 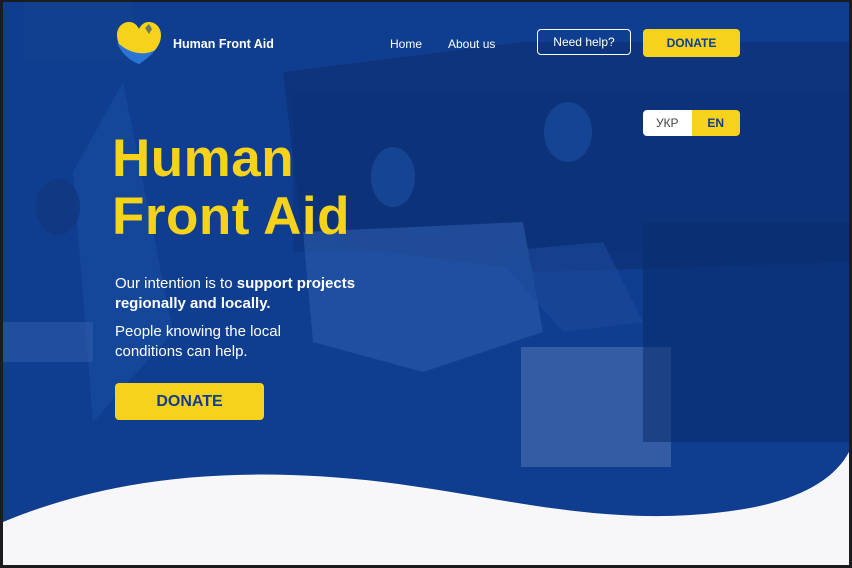 I want to click on language-switcher: УКР EN, so click(x=691, y=123).